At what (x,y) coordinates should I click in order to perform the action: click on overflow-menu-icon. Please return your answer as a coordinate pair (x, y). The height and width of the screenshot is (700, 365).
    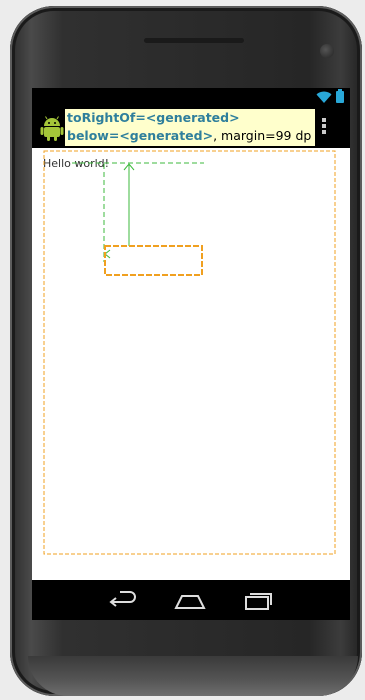
    Looking at the image, I should click on (324, 128).